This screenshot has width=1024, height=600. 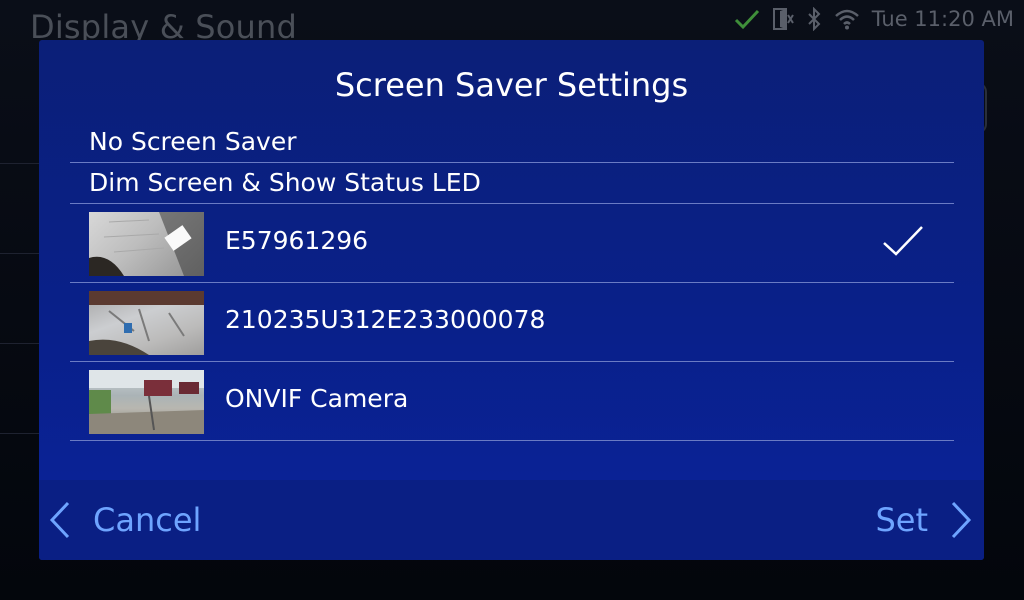 What do you see at coordinates (512, 183) in the screenshot?
I see `option-dim-screen: Dim Screen & Show Status LED` at bounding box center [512, 183].